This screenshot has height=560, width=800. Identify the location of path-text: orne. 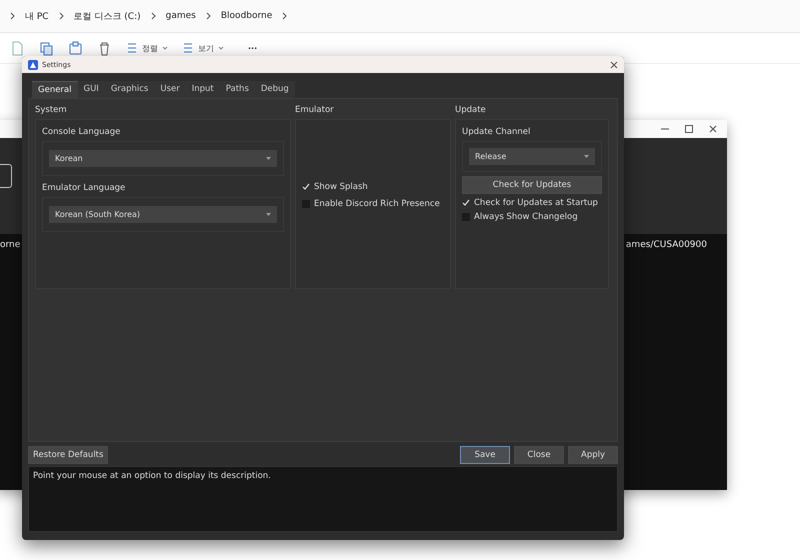
(10, 245).